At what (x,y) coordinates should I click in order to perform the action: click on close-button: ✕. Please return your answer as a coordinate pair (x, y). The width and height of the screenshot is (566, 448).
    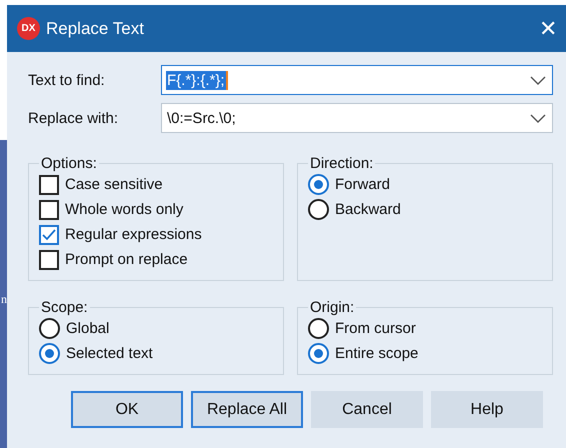
    Looking at the image, I should click on (548, 29).